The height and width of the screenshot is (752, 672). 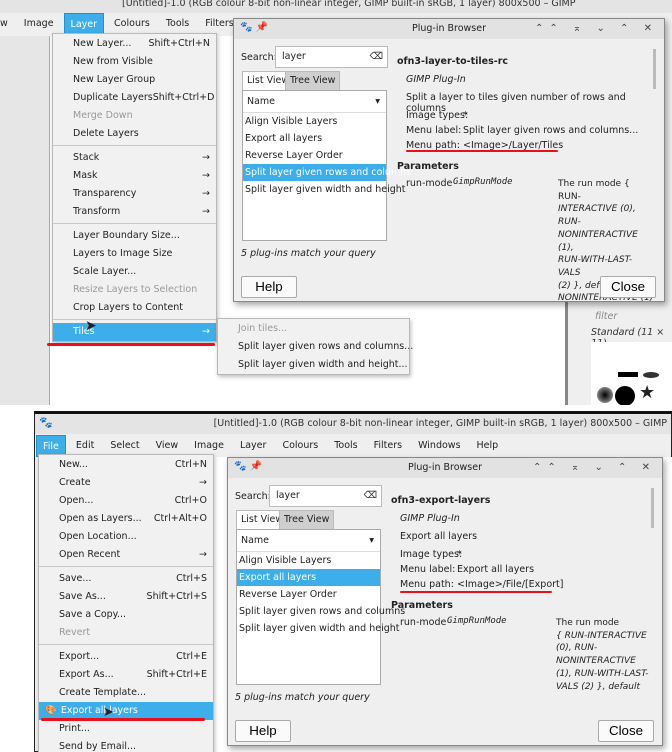 I want to click on menu-item-delete-layers: Delete Layers, so click(x=134, y=134).